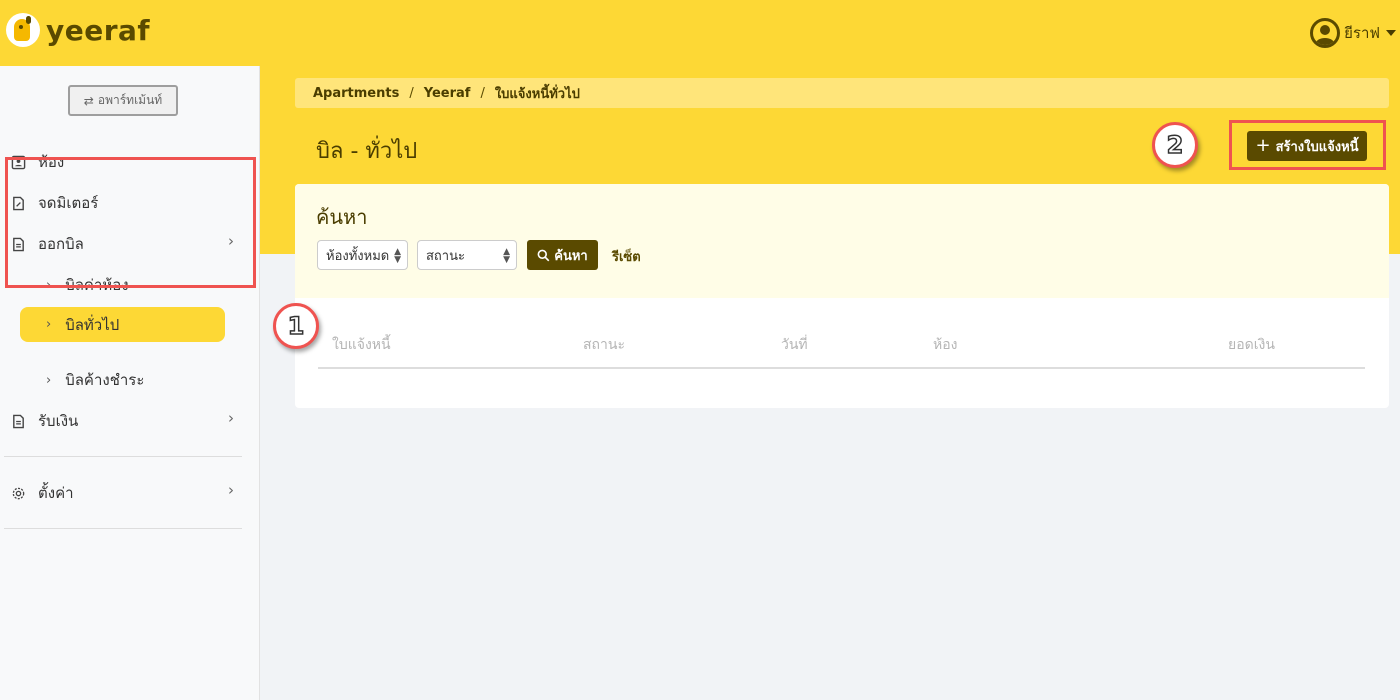 Image resolution: width=1400 pixels, height=700 pixels. I want to click on sidebar-subitem-label: บิลทั่วไป, so click(92, 324).